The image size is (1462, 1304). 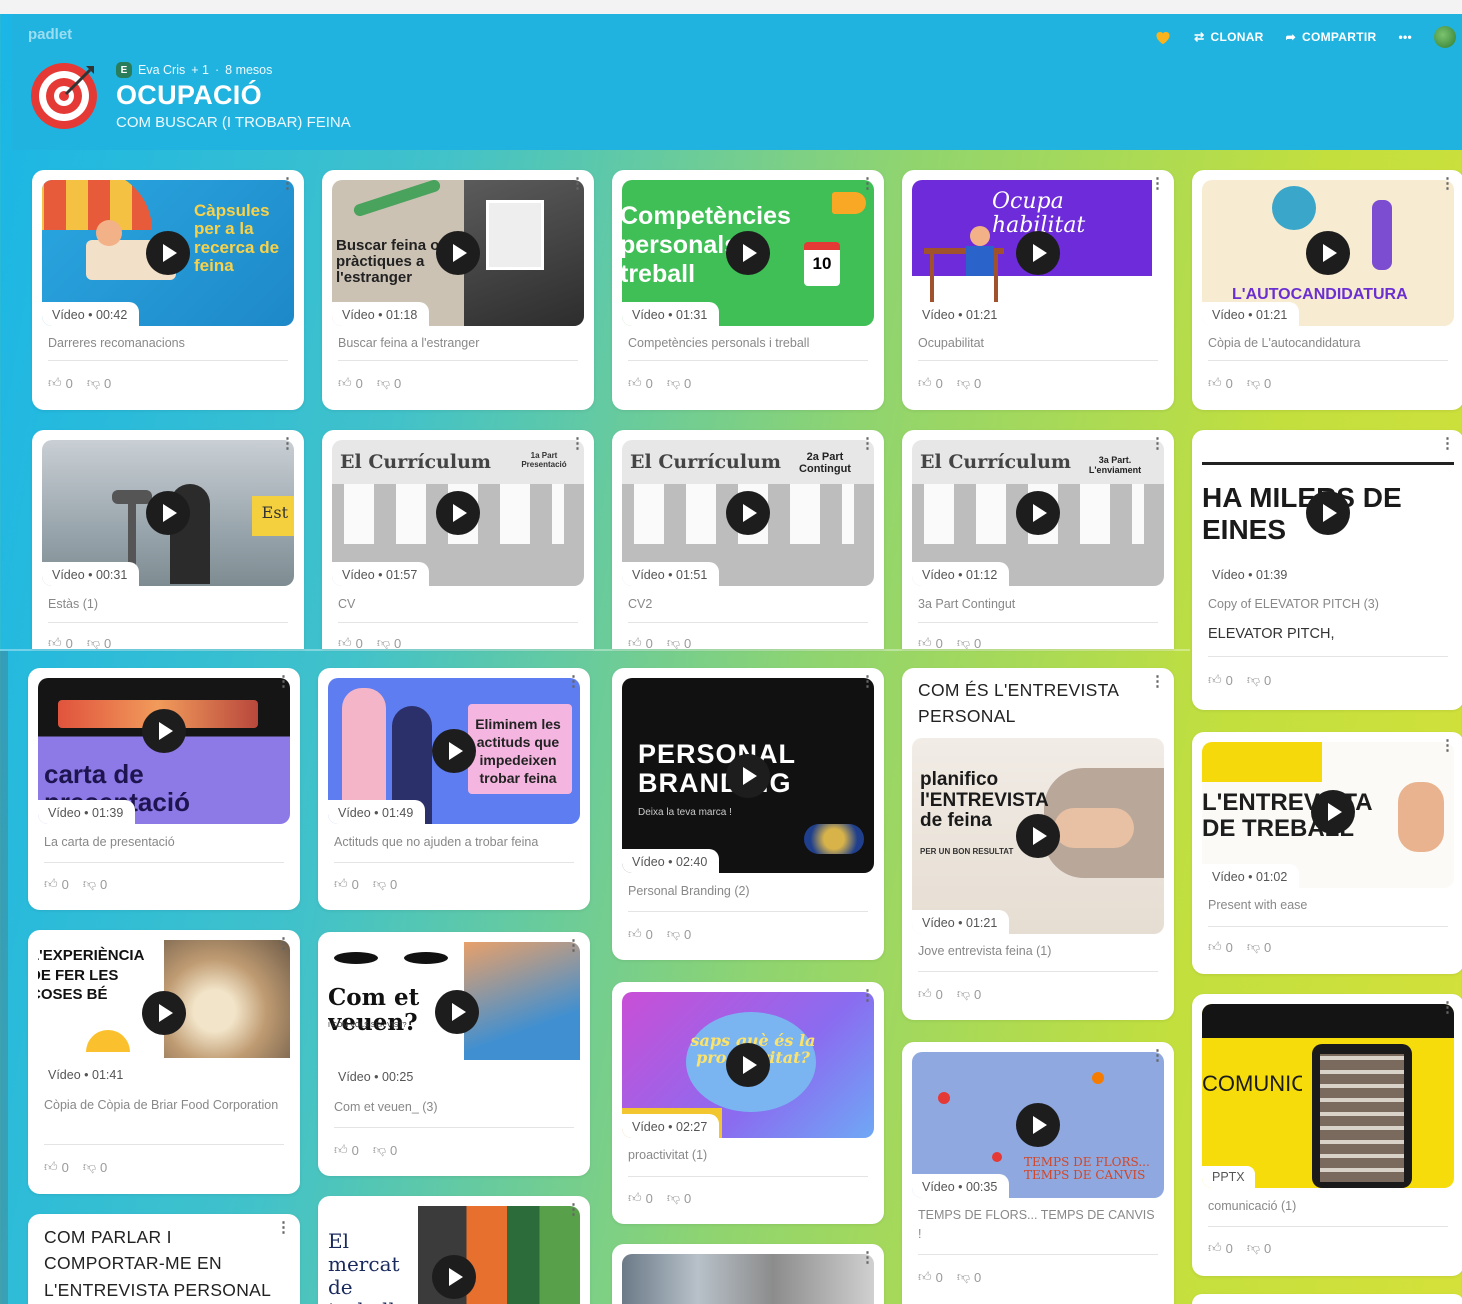 What do you see at coordinates (748, 1279) in the screenshot?
I see `video-thumbnail` at bounding box center [748, 1279].